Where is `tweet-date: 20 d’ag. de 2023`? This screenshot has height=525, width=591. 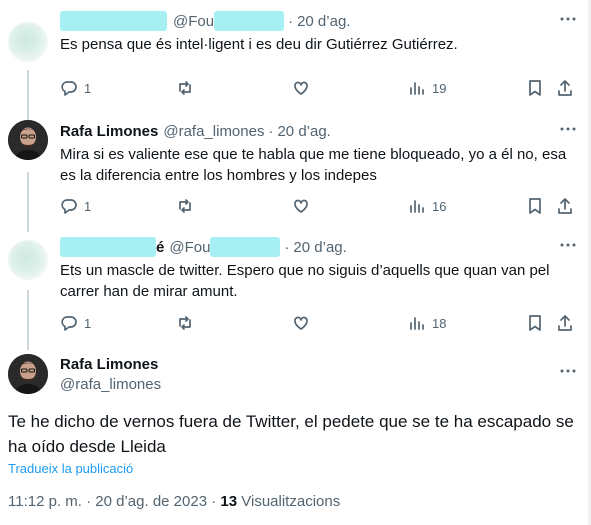 tweet-date: 20 d’ag. de 2023 is located at coordinates (151, 501).